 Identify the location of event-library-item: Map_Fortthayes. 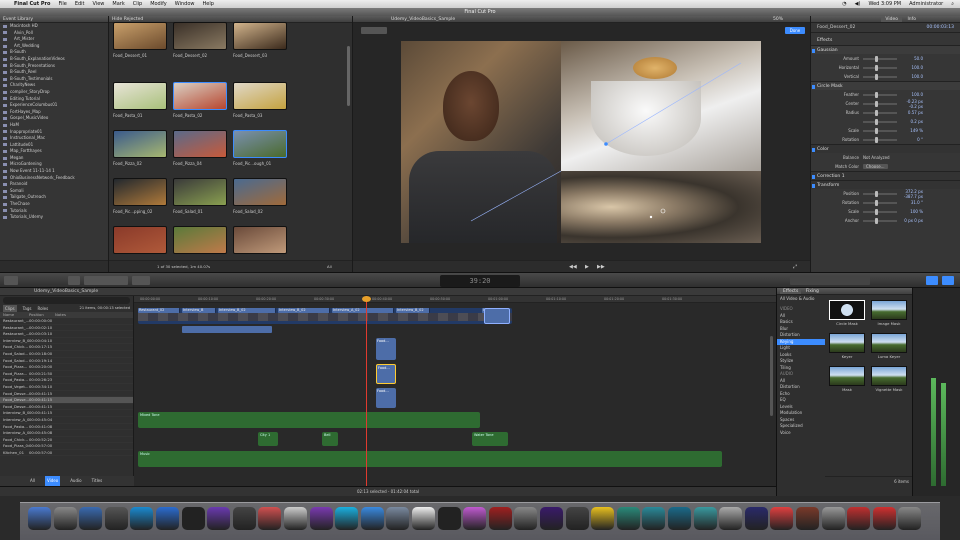
(54, 151).